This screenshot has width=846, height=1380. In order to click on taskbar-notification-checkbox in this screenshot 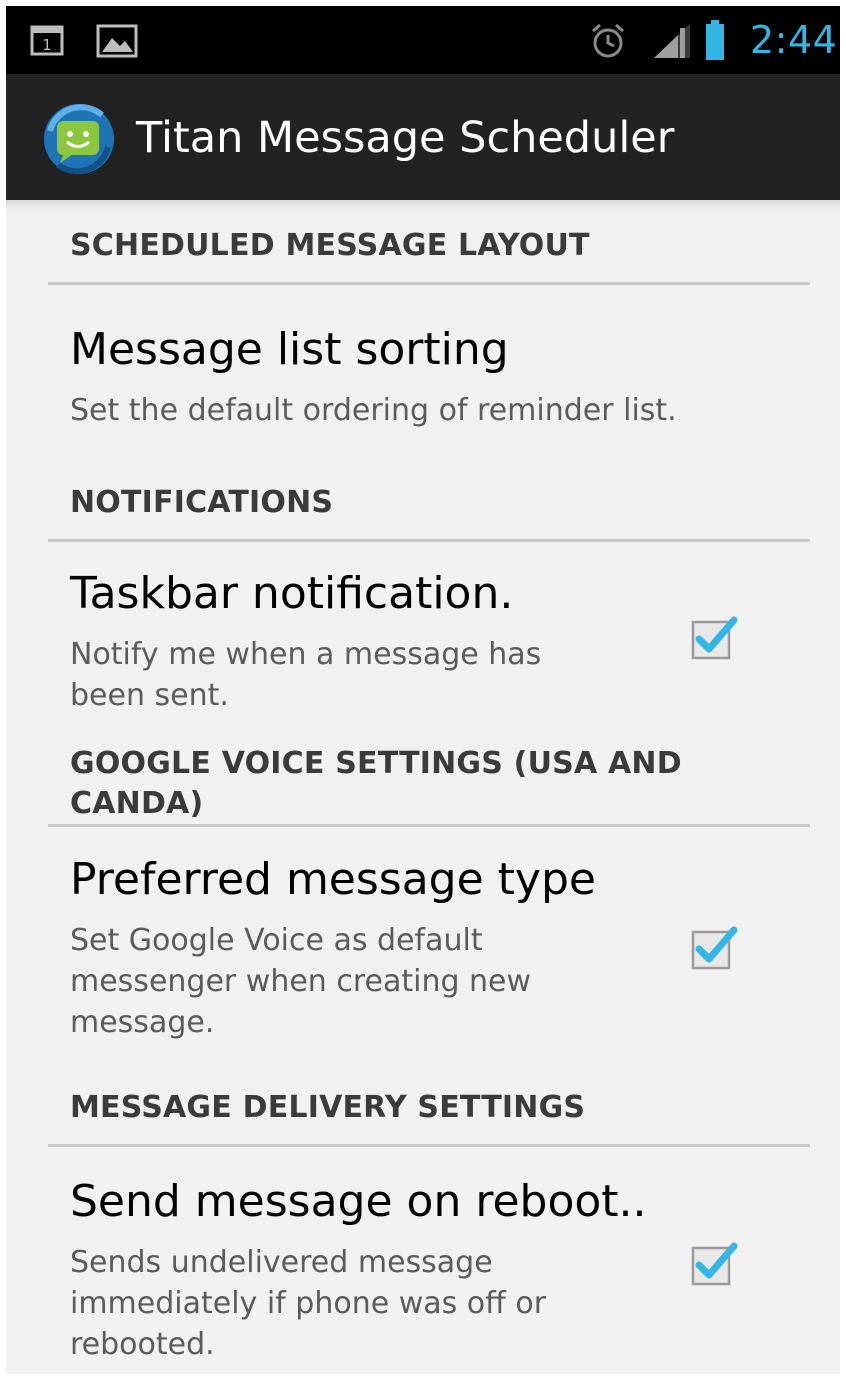, I will do `click(714, 638)`.